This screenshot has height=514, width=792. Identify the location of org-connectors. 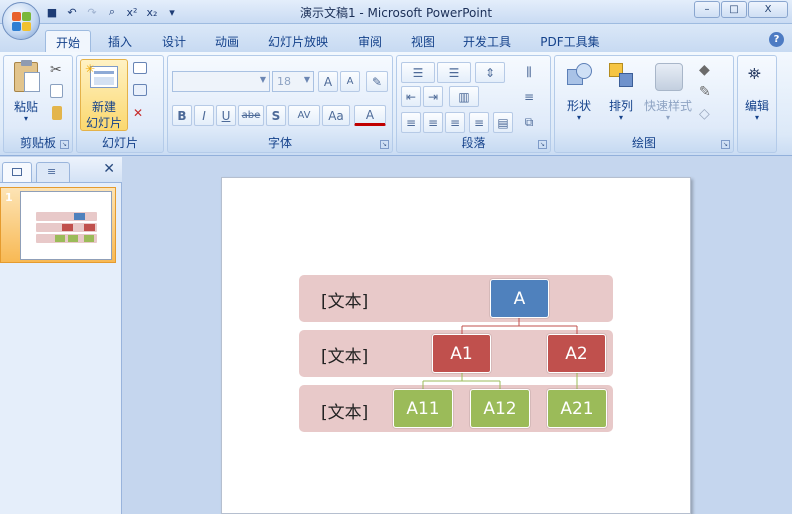
(500, 354).